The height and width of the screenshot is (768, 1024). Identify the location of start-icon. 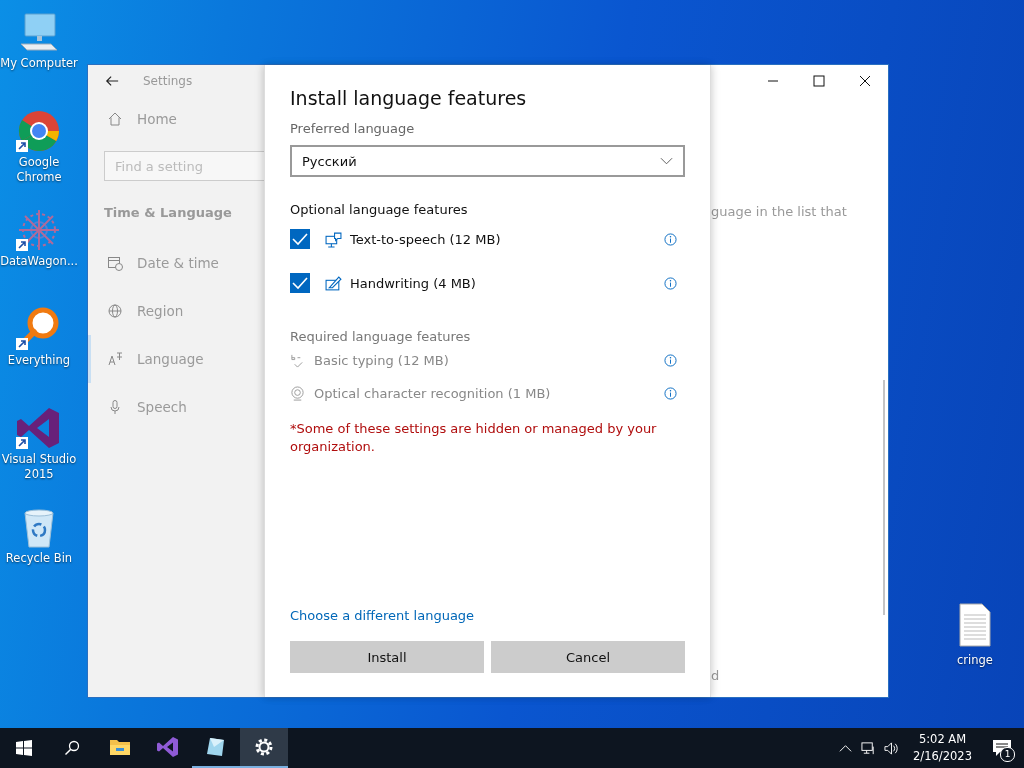
(24, 748).